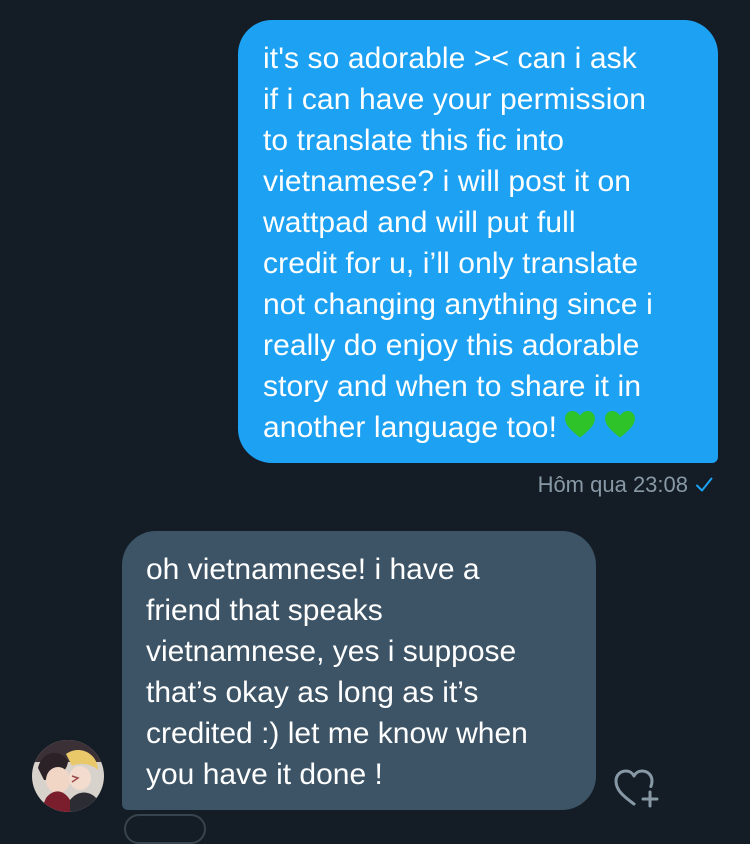 The image size is (750, 844). Describe the element at coordinates (455, 99) in the screenshot. I see `message-line: if i can have your permission` at that location.